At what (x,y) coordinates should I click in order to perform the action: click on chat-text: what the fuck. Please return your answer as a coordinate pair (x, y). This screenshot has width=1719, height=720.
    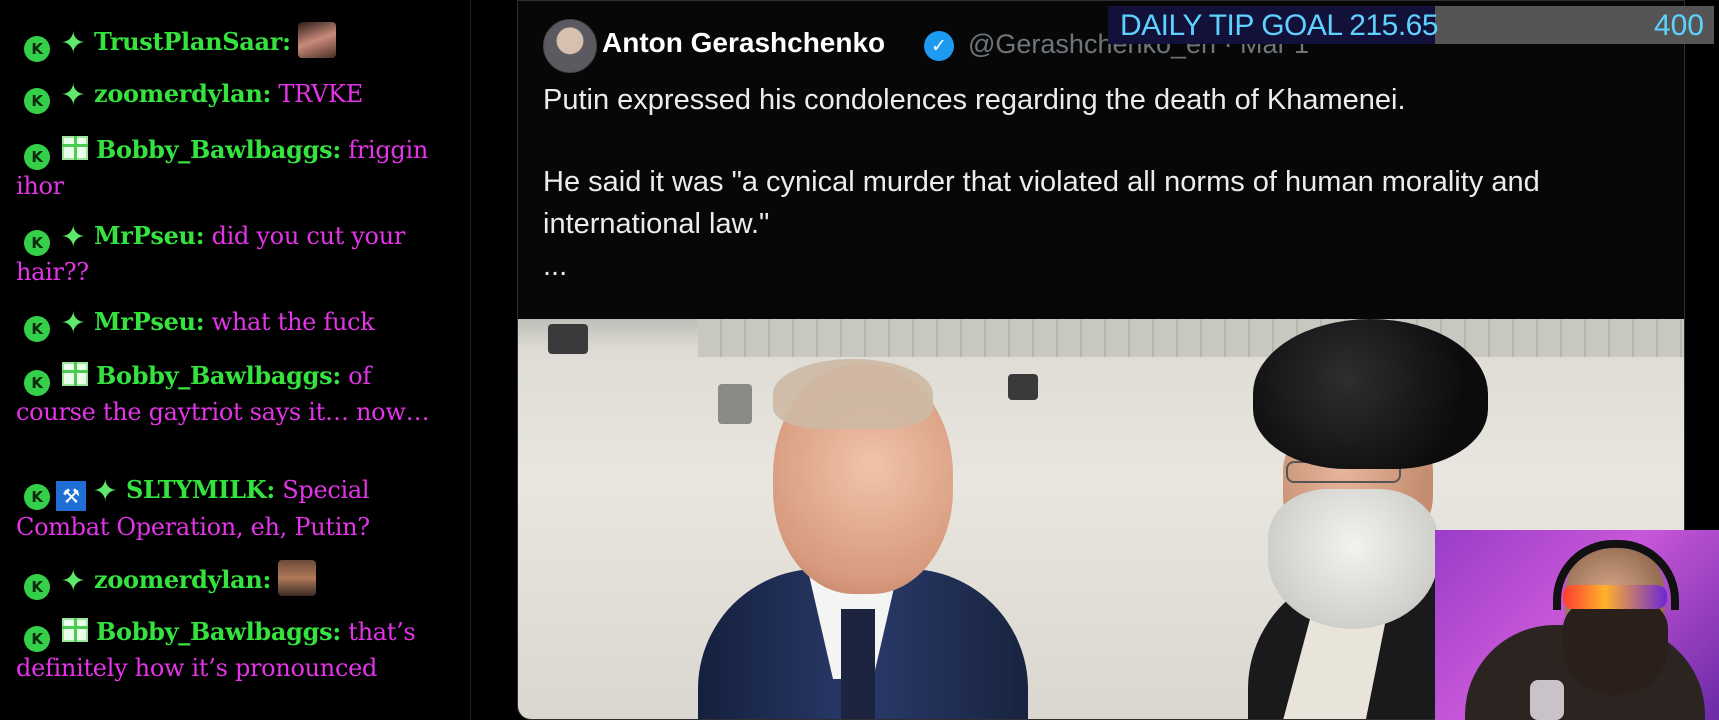
    Looking at the image, I should click on (293, 322).